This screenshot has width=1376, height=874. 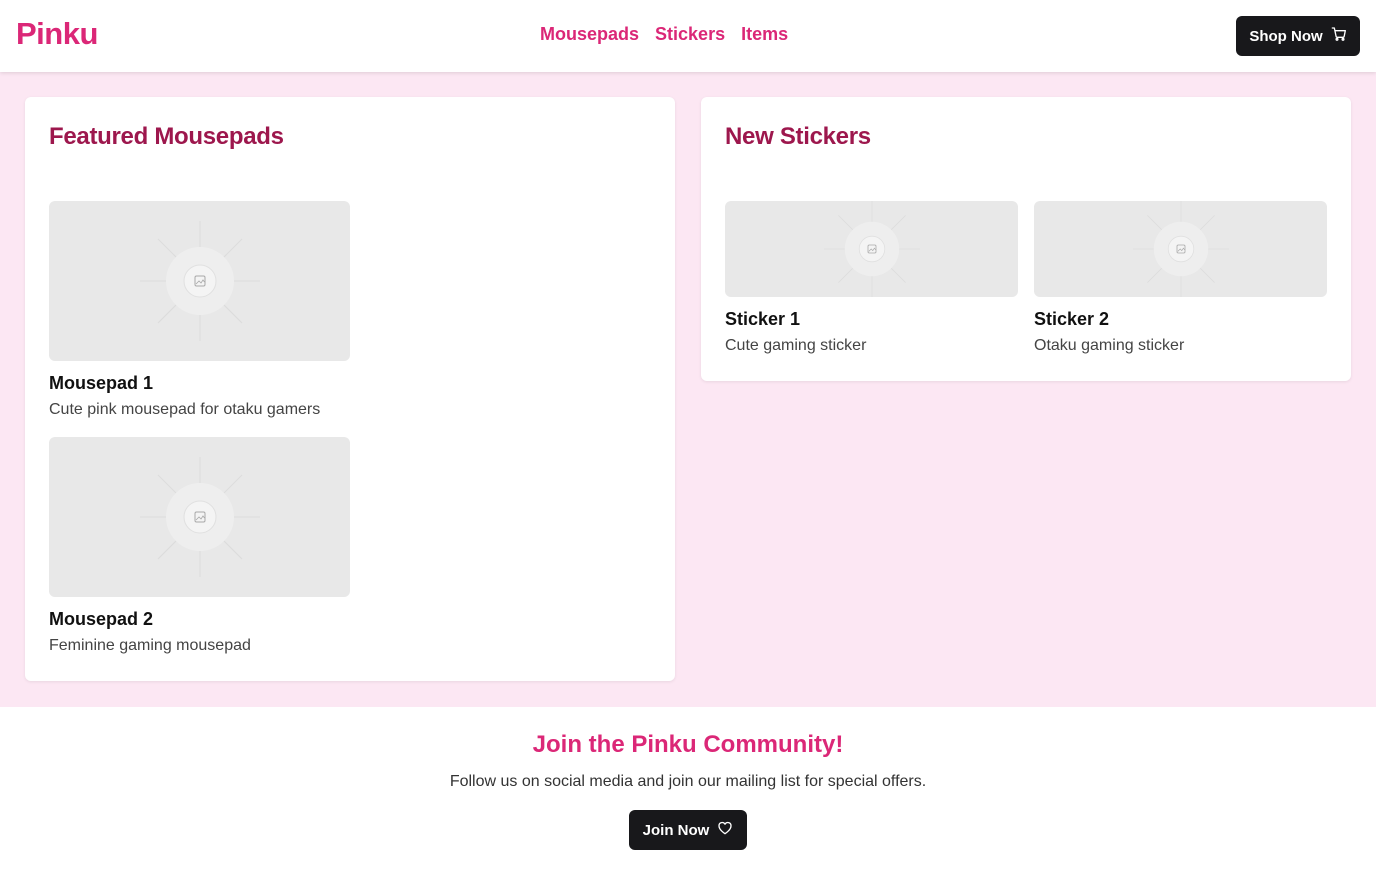 What do you see at coordinates (589, 34) in the screenshot?
I see `nav-link-mousepads: Mousepads` at bounding box center [589, 34].